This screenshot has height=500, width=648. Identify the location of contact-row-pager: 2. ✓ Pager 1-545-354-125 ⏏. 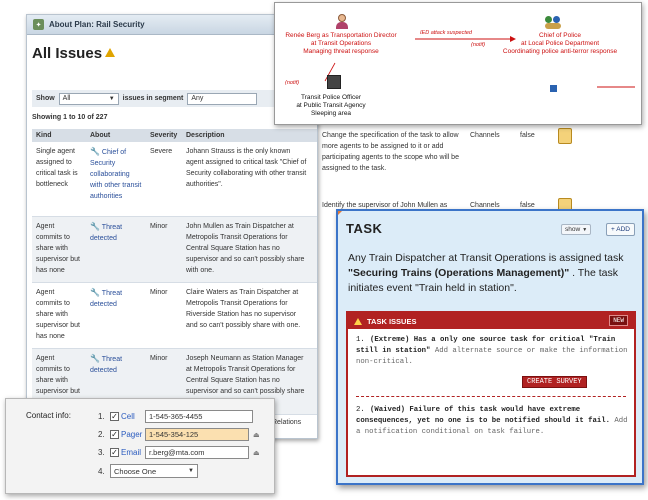
(180, 434).